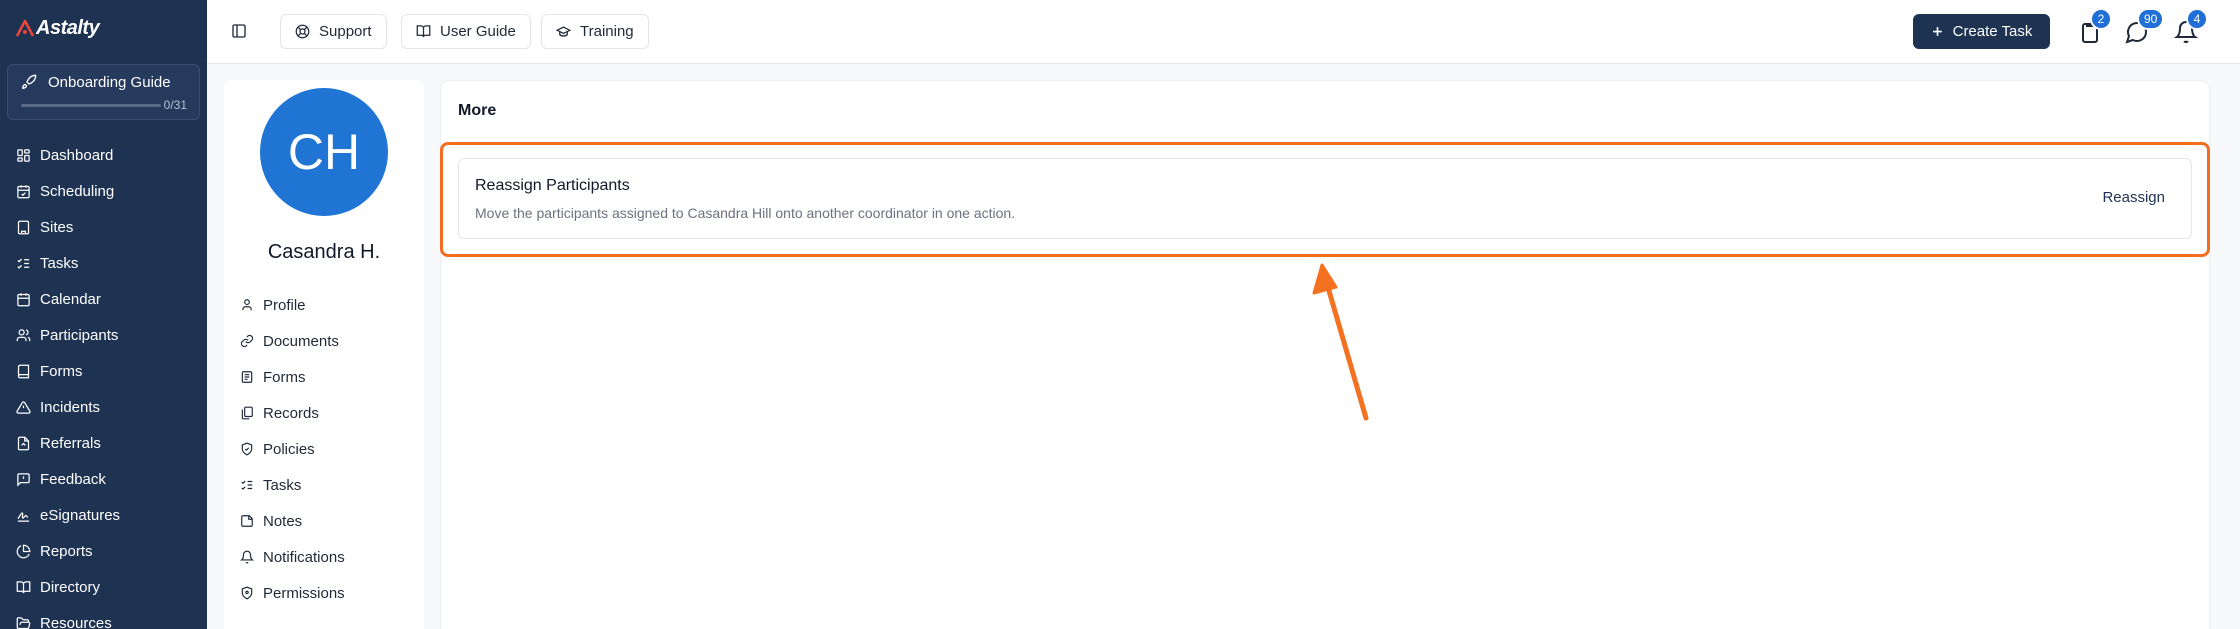  I want to click on profile-menu-notes: Notes, so click(330, 521).